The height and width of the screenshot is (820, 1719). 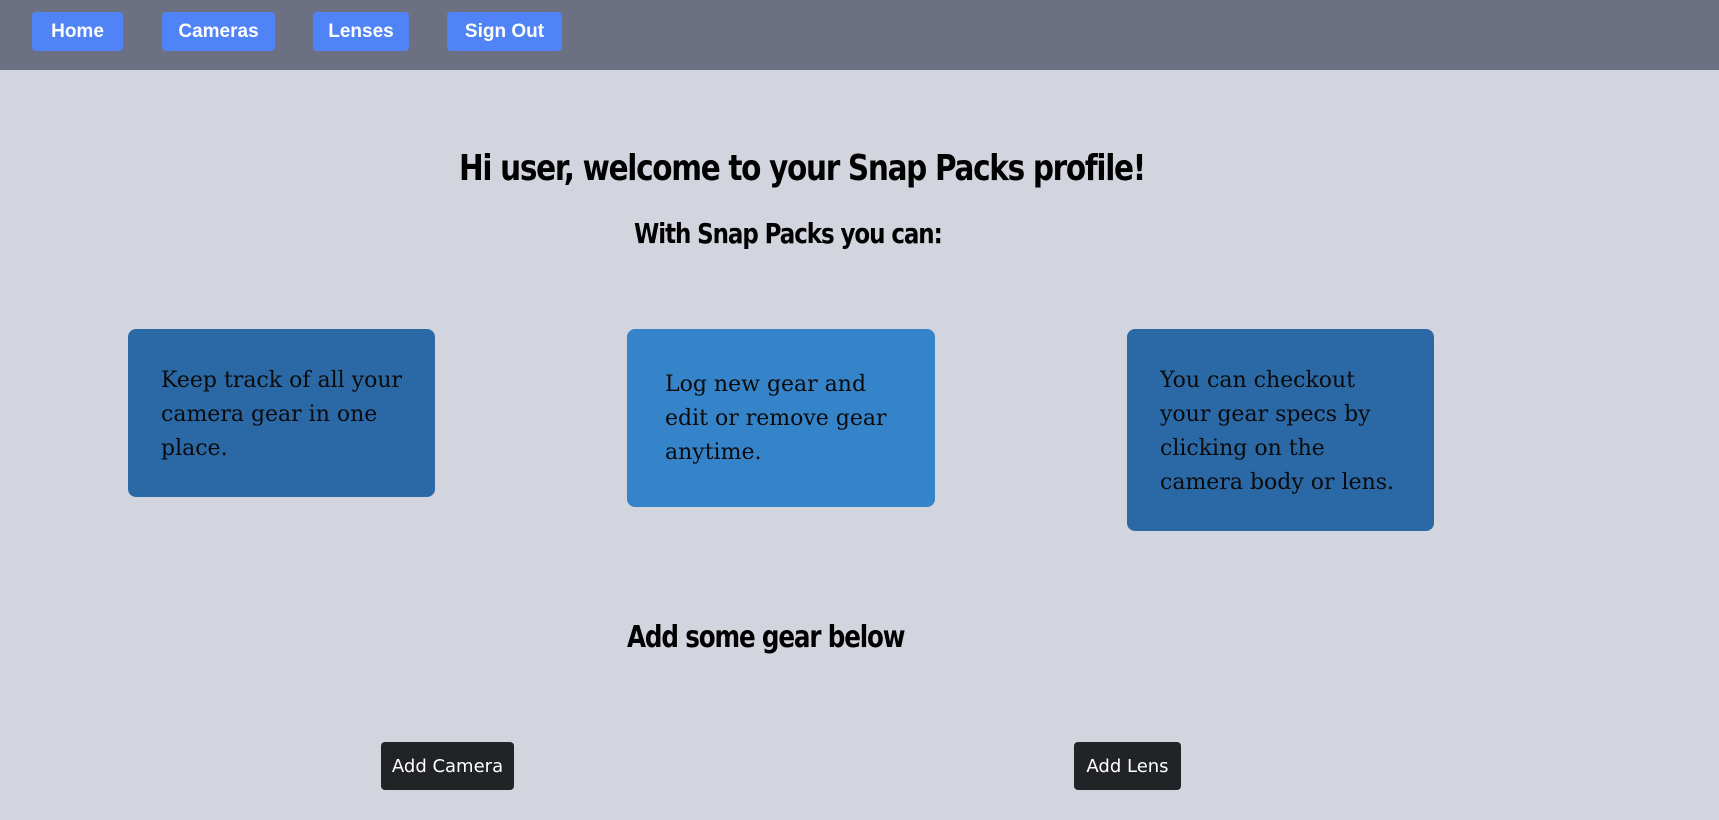 What do you see at coordinates (447, 766) in the screenshot?
I see `add-camera-button: Add Camera` at bounding box center [447, 766].